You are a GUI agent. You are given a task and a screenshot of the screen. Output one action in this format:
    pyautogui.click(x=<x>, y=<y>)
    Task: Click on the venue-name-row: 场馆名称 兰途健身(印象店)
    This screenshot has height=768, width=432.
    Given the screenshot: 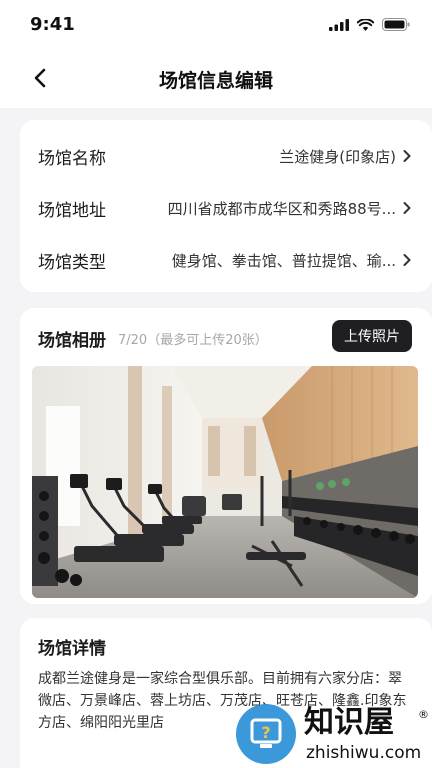 What is the action you would take?
    pyautogui.click(x=225, y=156)
    